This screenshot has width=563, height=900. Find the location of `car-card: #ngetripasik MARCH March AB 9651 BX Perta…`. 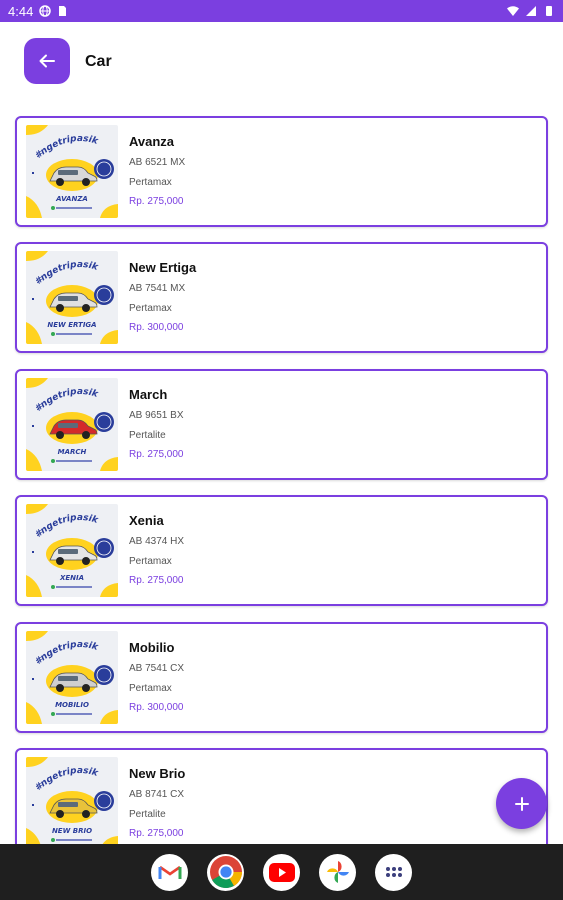

car-card: #ngetripasik MARCH March AB 9651 BX Perta… is located at coordinates (281, 424).